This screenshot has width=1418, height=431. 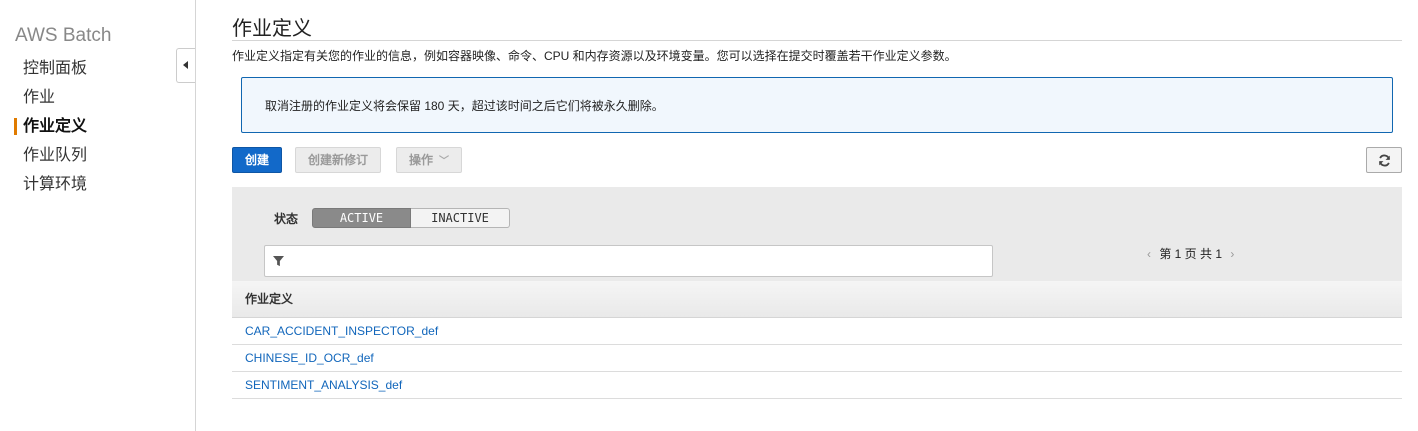 I want to click on page-title: 作业定义, so click(x=272, y=29).